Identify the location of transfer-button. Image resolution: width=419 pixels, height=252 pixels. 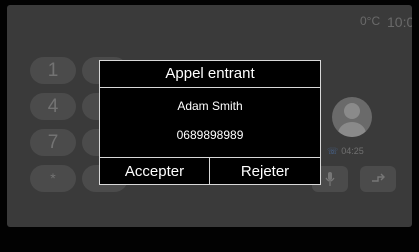
(378, 179).